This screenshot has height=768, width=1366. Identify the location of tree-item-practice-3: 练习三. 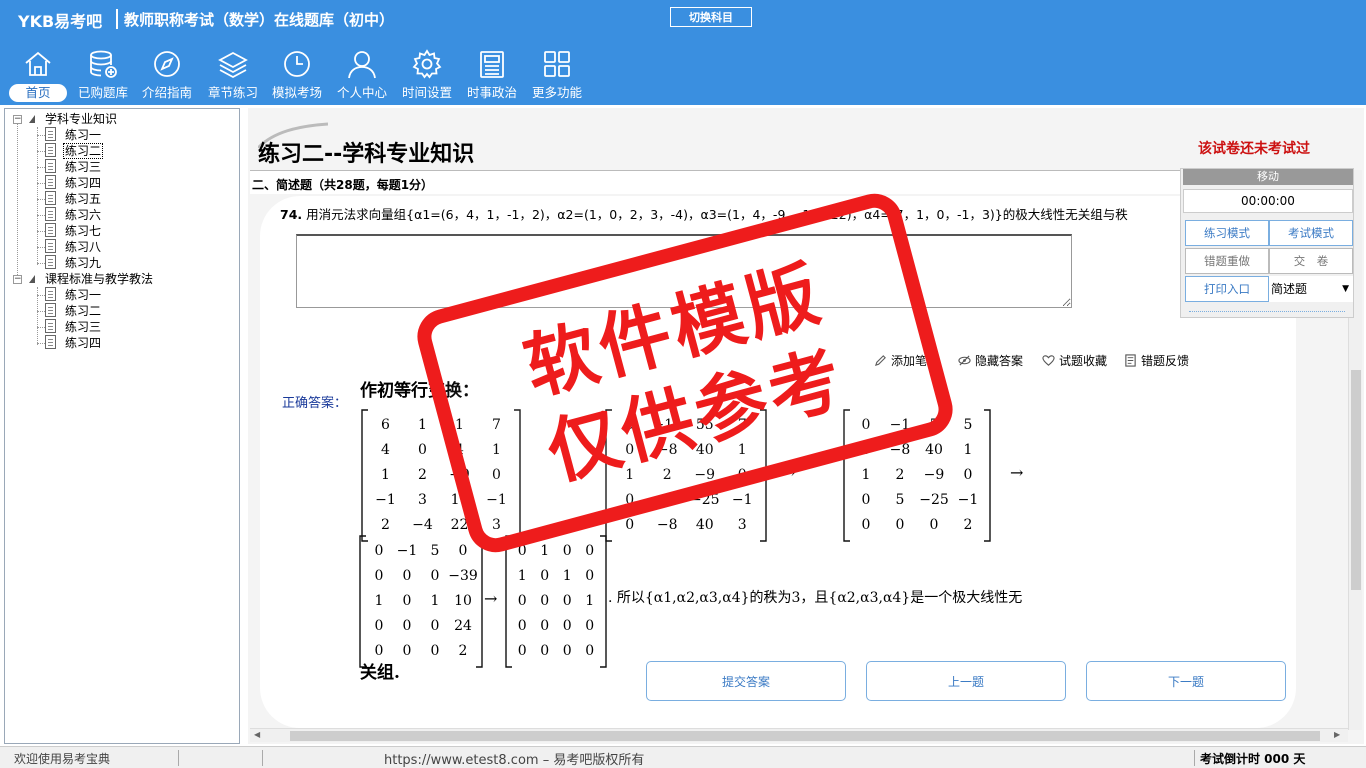
(83, 167).